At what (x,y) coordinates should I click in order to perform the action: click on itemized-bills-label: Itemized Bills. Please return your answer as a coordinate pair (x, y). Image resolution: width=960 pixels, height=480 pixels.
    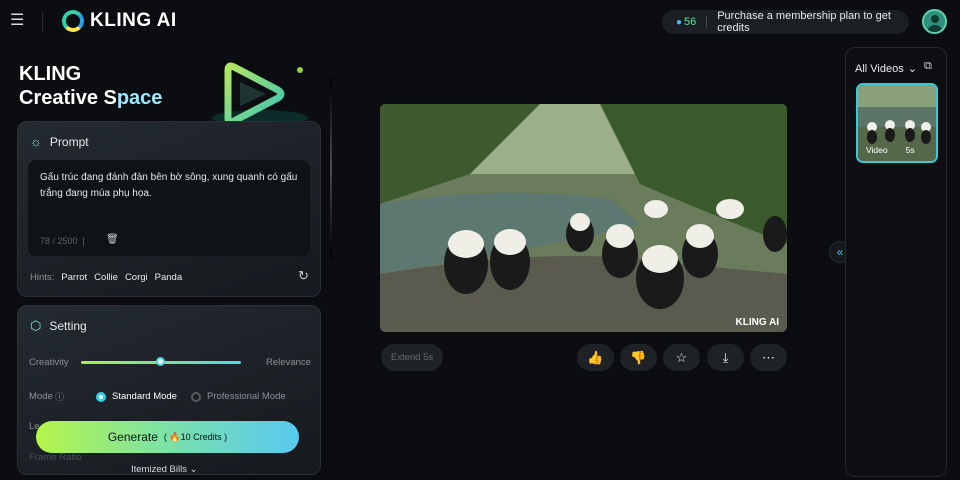
    Looking at the image, I should click on (159, 469).